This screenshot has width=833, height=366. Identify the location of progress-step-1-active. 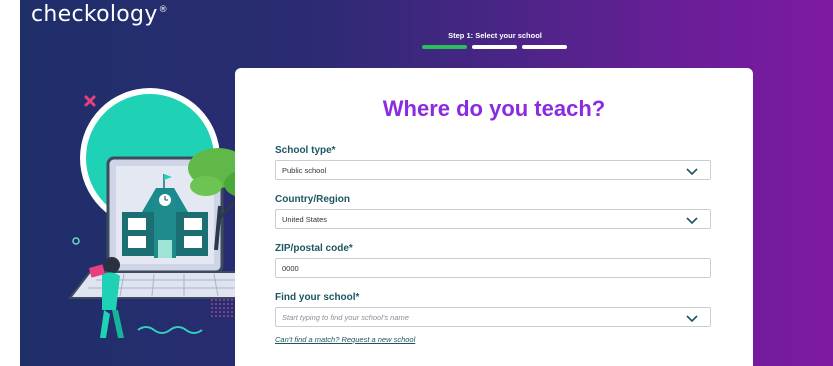
(444, 47).